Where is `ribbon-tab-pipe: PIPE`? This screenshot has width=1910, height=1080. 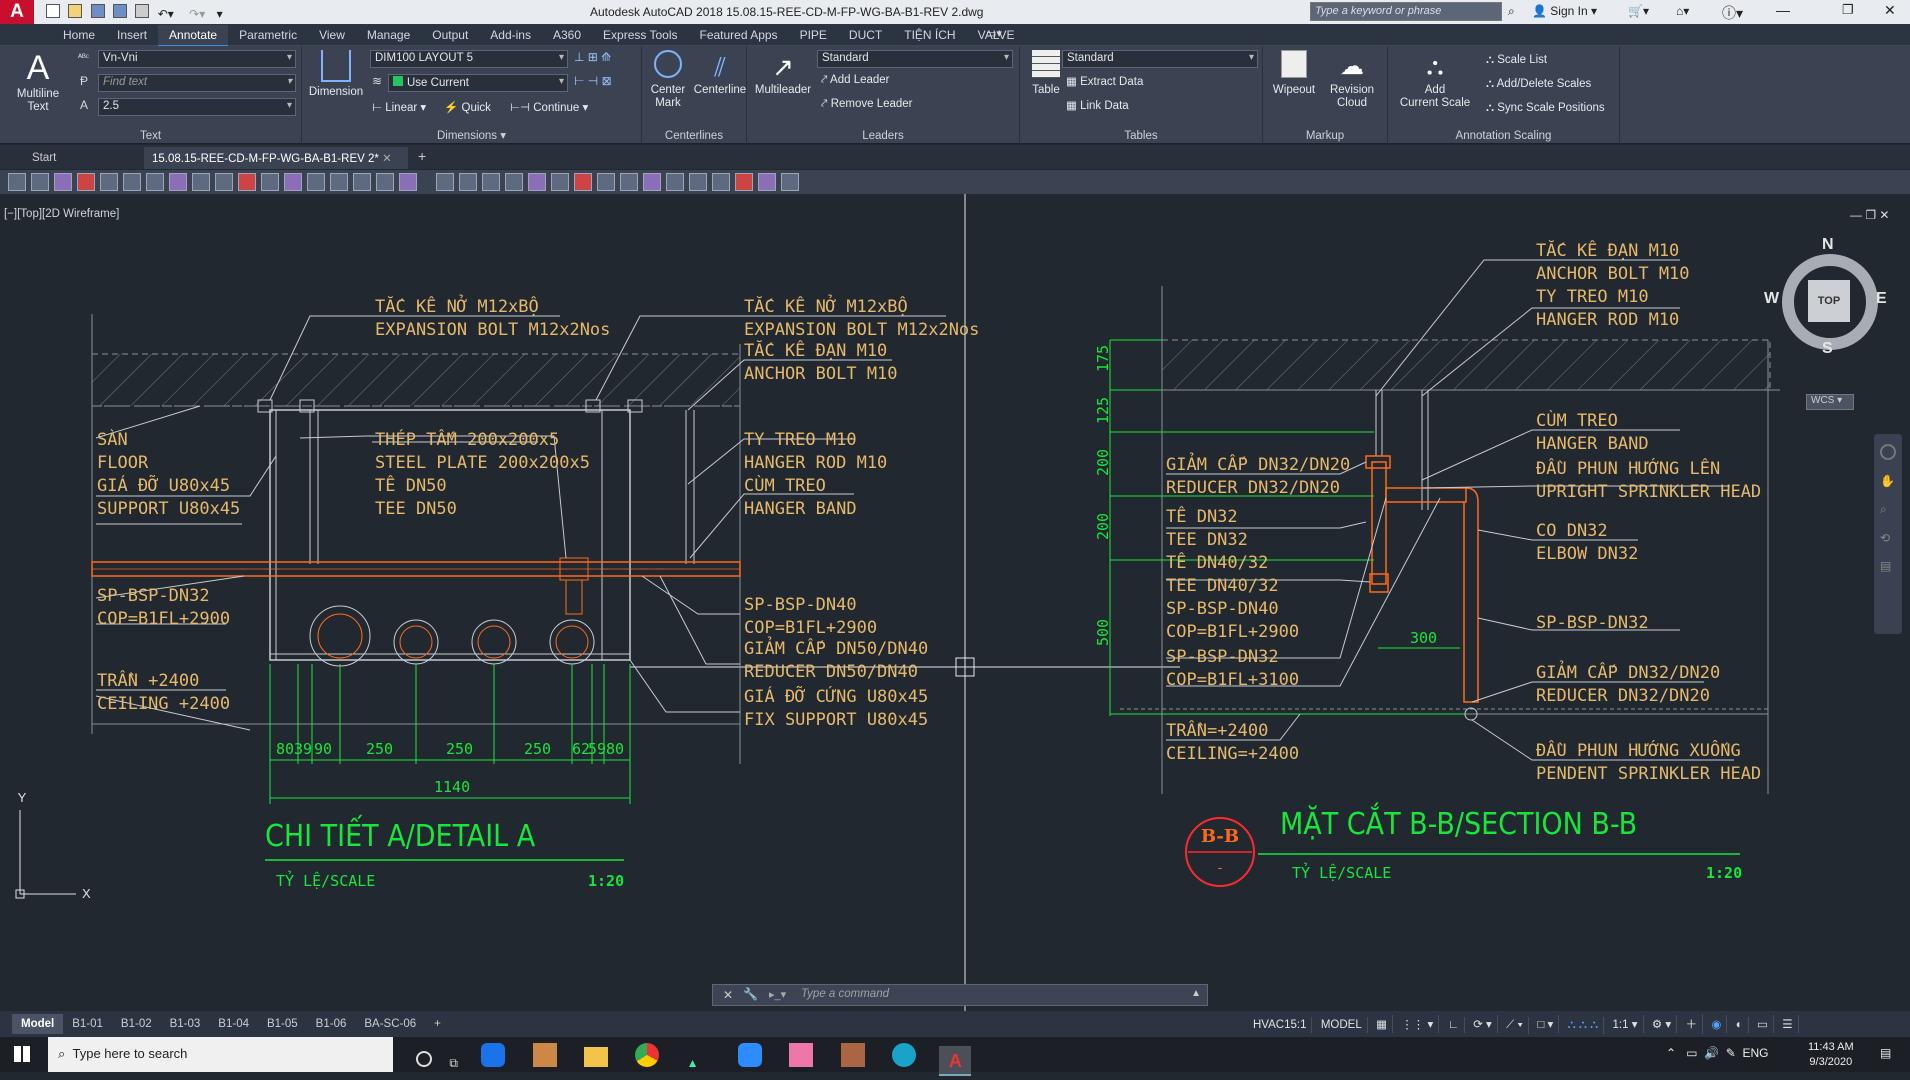
ribbon-tab-pipe: PIPE is located at coordinates (813, 35).